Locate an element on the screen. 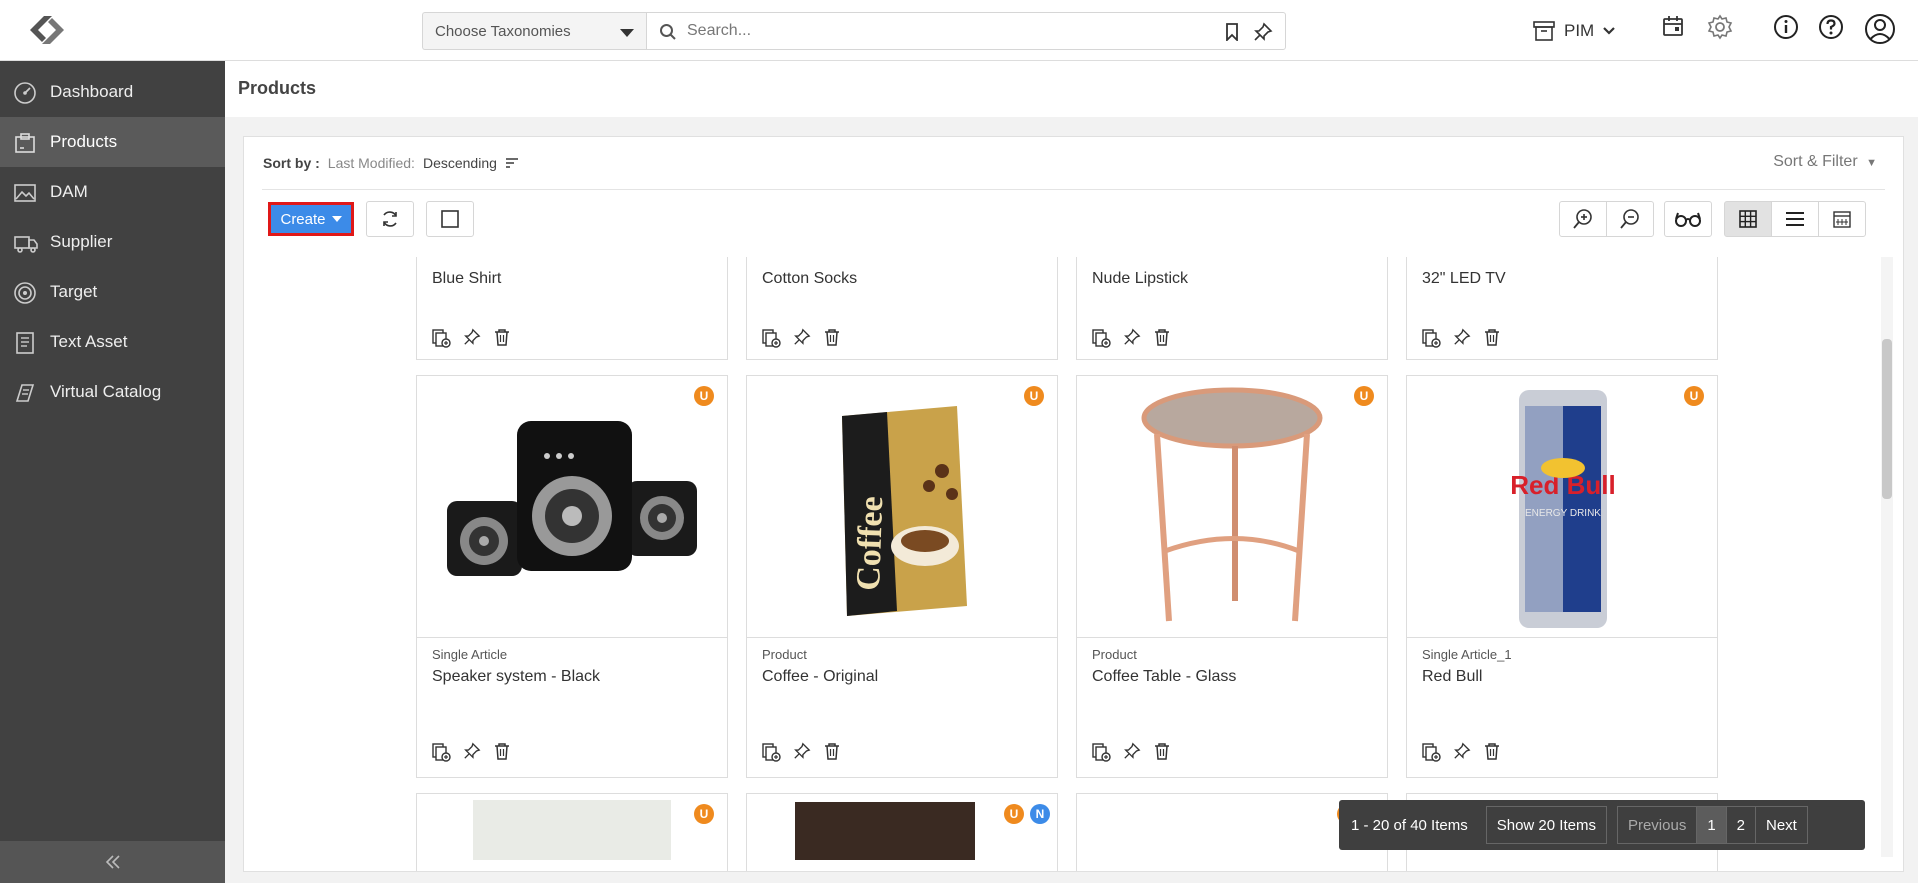  sidebar-item-virtual-catalog: Virtual Catalog is located at coordinates (112, 392).